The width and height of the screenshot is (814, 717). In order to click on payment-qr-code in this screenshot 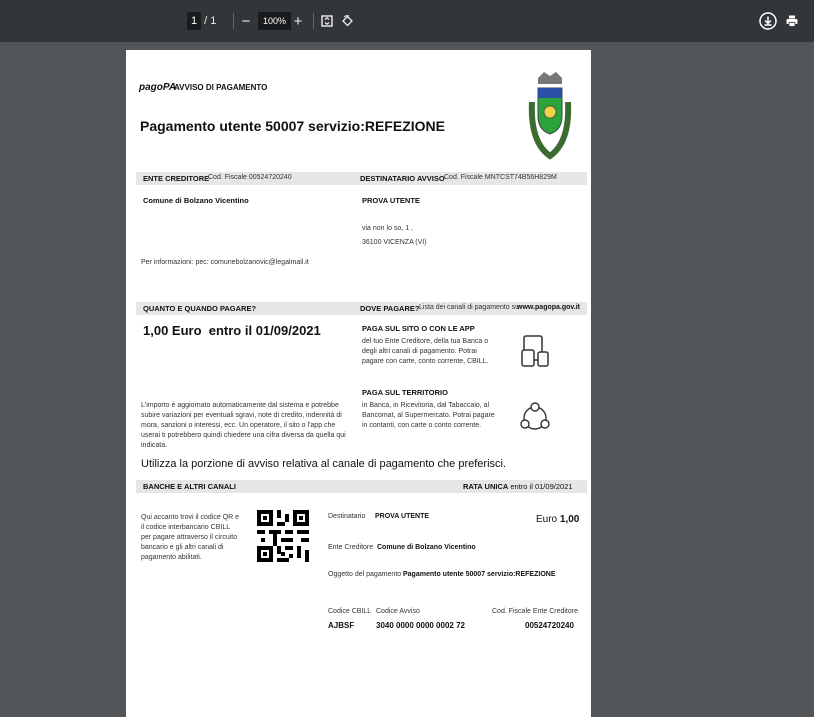, I will do `click(283, 536)`.